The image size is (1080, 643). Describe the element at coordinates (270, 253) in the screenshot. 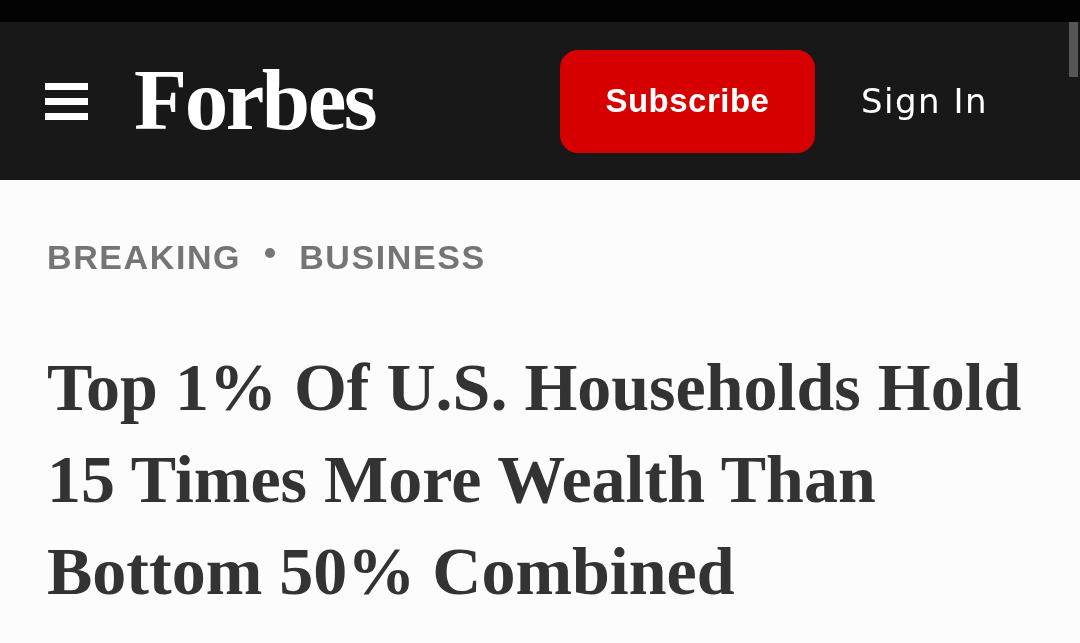

I see `separator-dot-icon` at that location.